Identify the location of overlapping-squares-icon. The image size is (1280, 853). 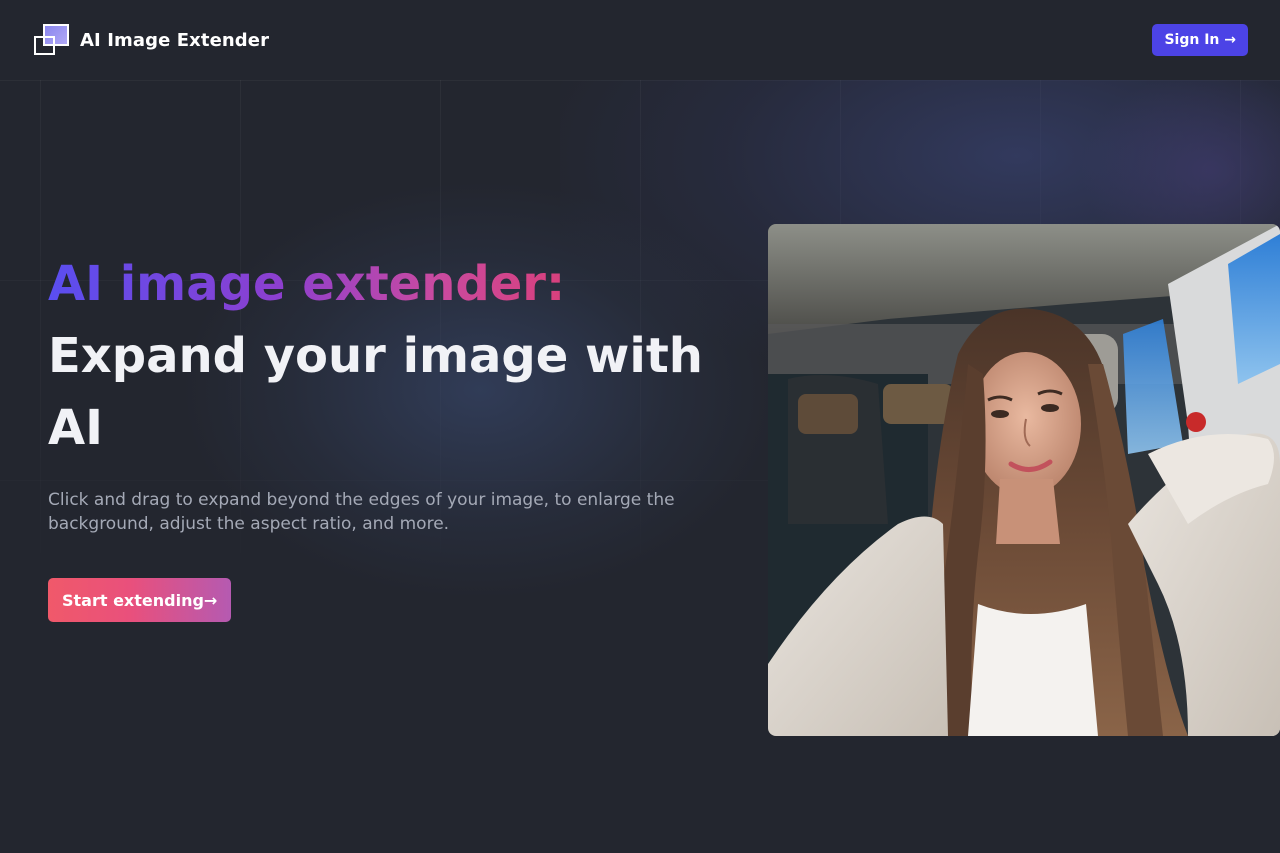
(51, 40).